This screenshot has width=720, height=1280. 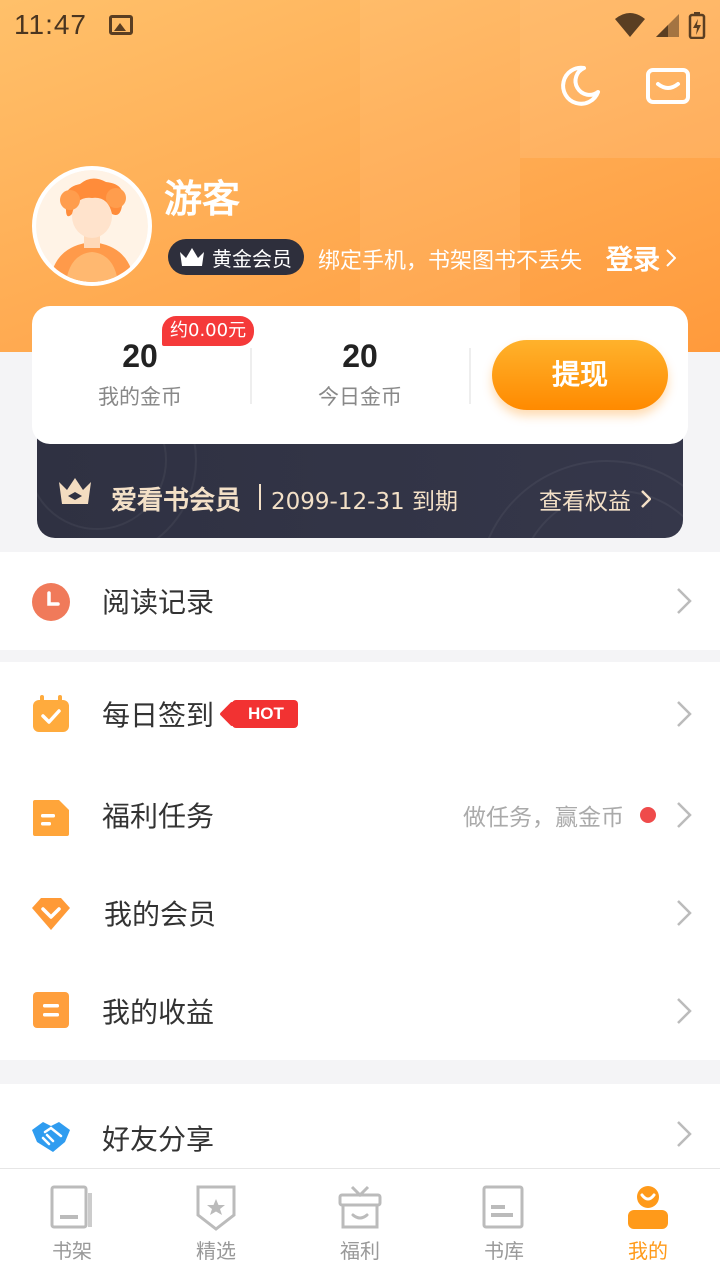 I want to click on view-benefits-label: 查看权益, so click(x=585, y=502).